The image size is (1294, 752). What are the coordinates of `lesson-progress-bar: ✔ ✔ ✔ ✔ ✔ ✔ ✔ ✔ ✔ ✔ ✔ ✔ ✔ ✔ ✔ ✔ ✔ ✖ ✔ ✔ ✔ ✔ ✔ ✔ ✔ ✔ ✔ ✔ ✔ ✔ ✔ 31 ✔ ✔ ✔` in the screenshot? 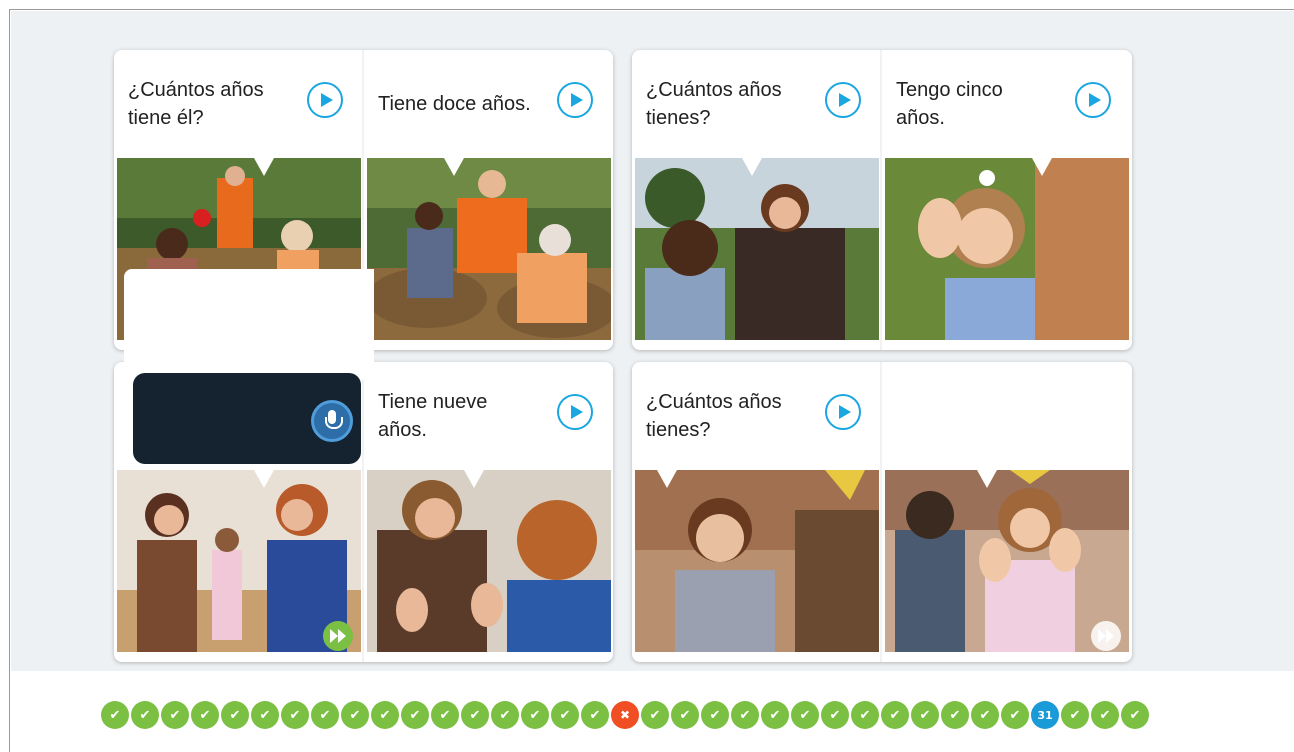 It's located at (625, 716).